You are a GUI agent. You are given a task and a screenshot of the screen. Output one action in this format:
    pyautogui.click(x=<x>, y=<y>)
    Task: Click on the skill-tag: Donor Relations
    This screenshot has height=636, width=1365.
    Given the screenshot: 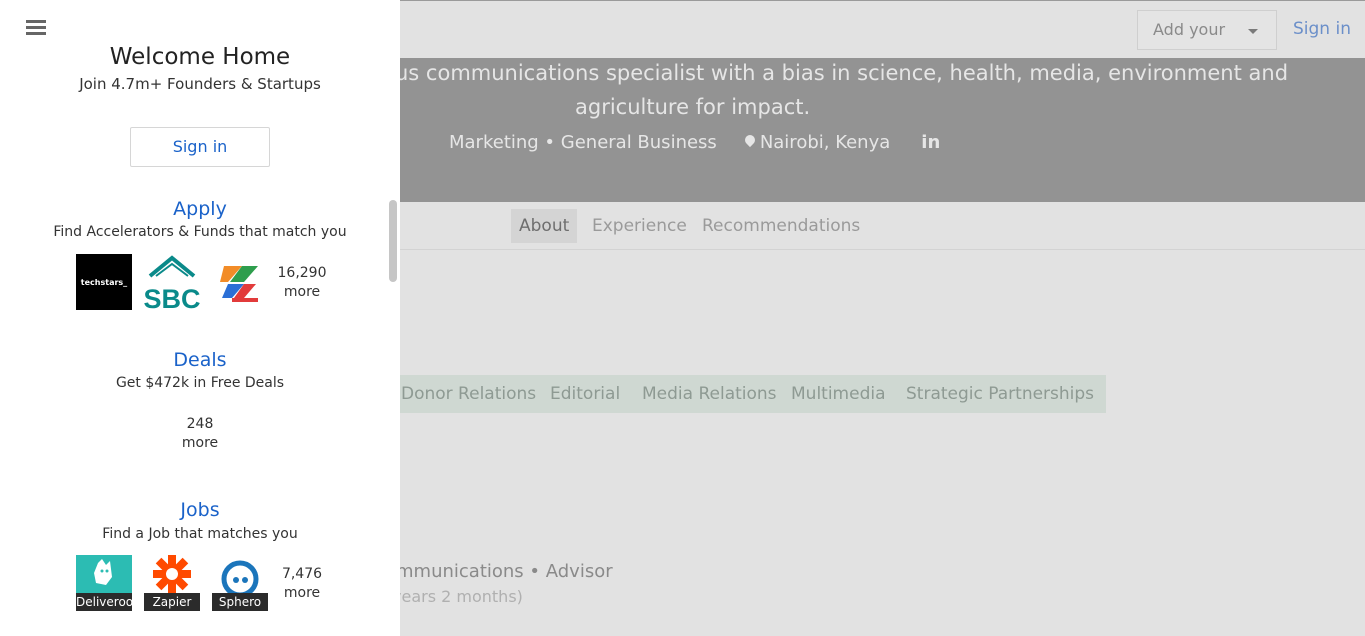 What is the action you would take?
    pyautogui.click(x=469, y=394)
    